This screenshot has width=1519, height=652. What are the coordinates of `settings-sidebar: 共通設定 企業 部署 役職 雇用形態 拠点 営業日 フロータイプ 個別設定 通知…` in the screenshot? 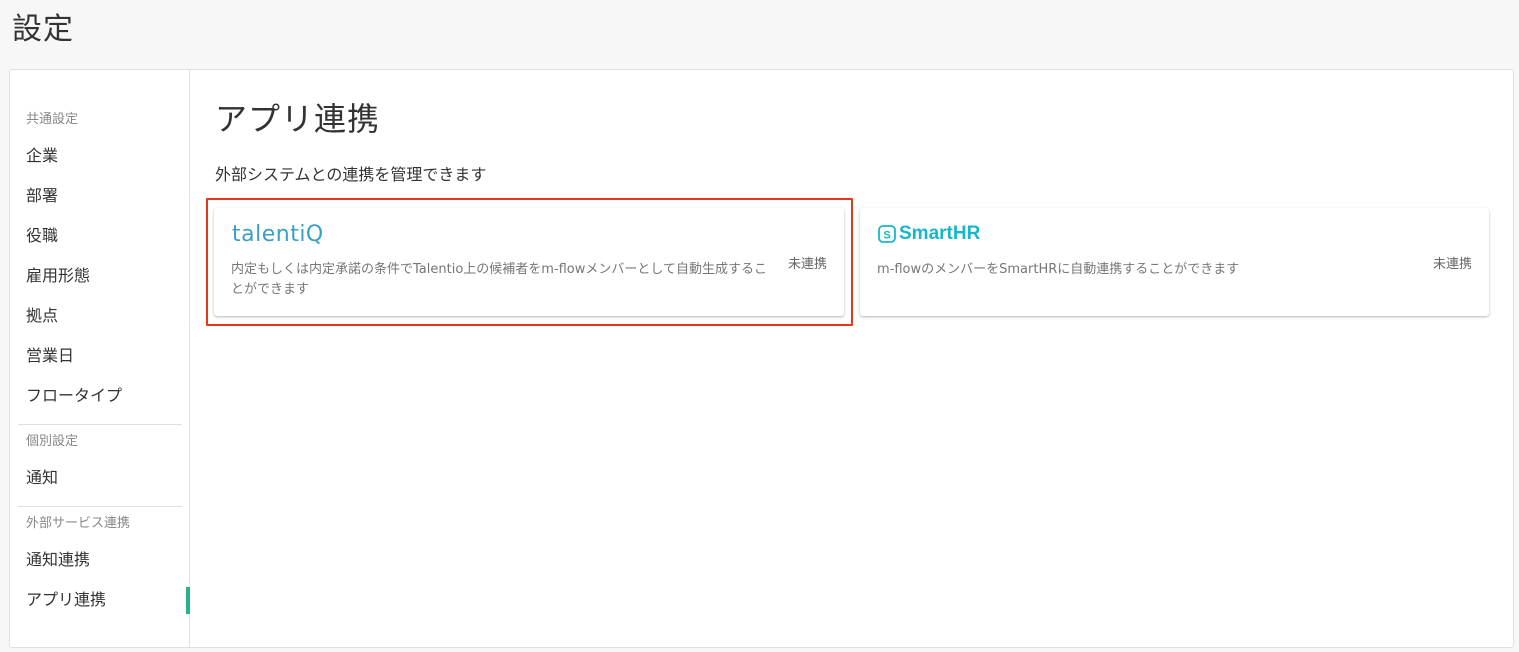 It's located at (100, 358).